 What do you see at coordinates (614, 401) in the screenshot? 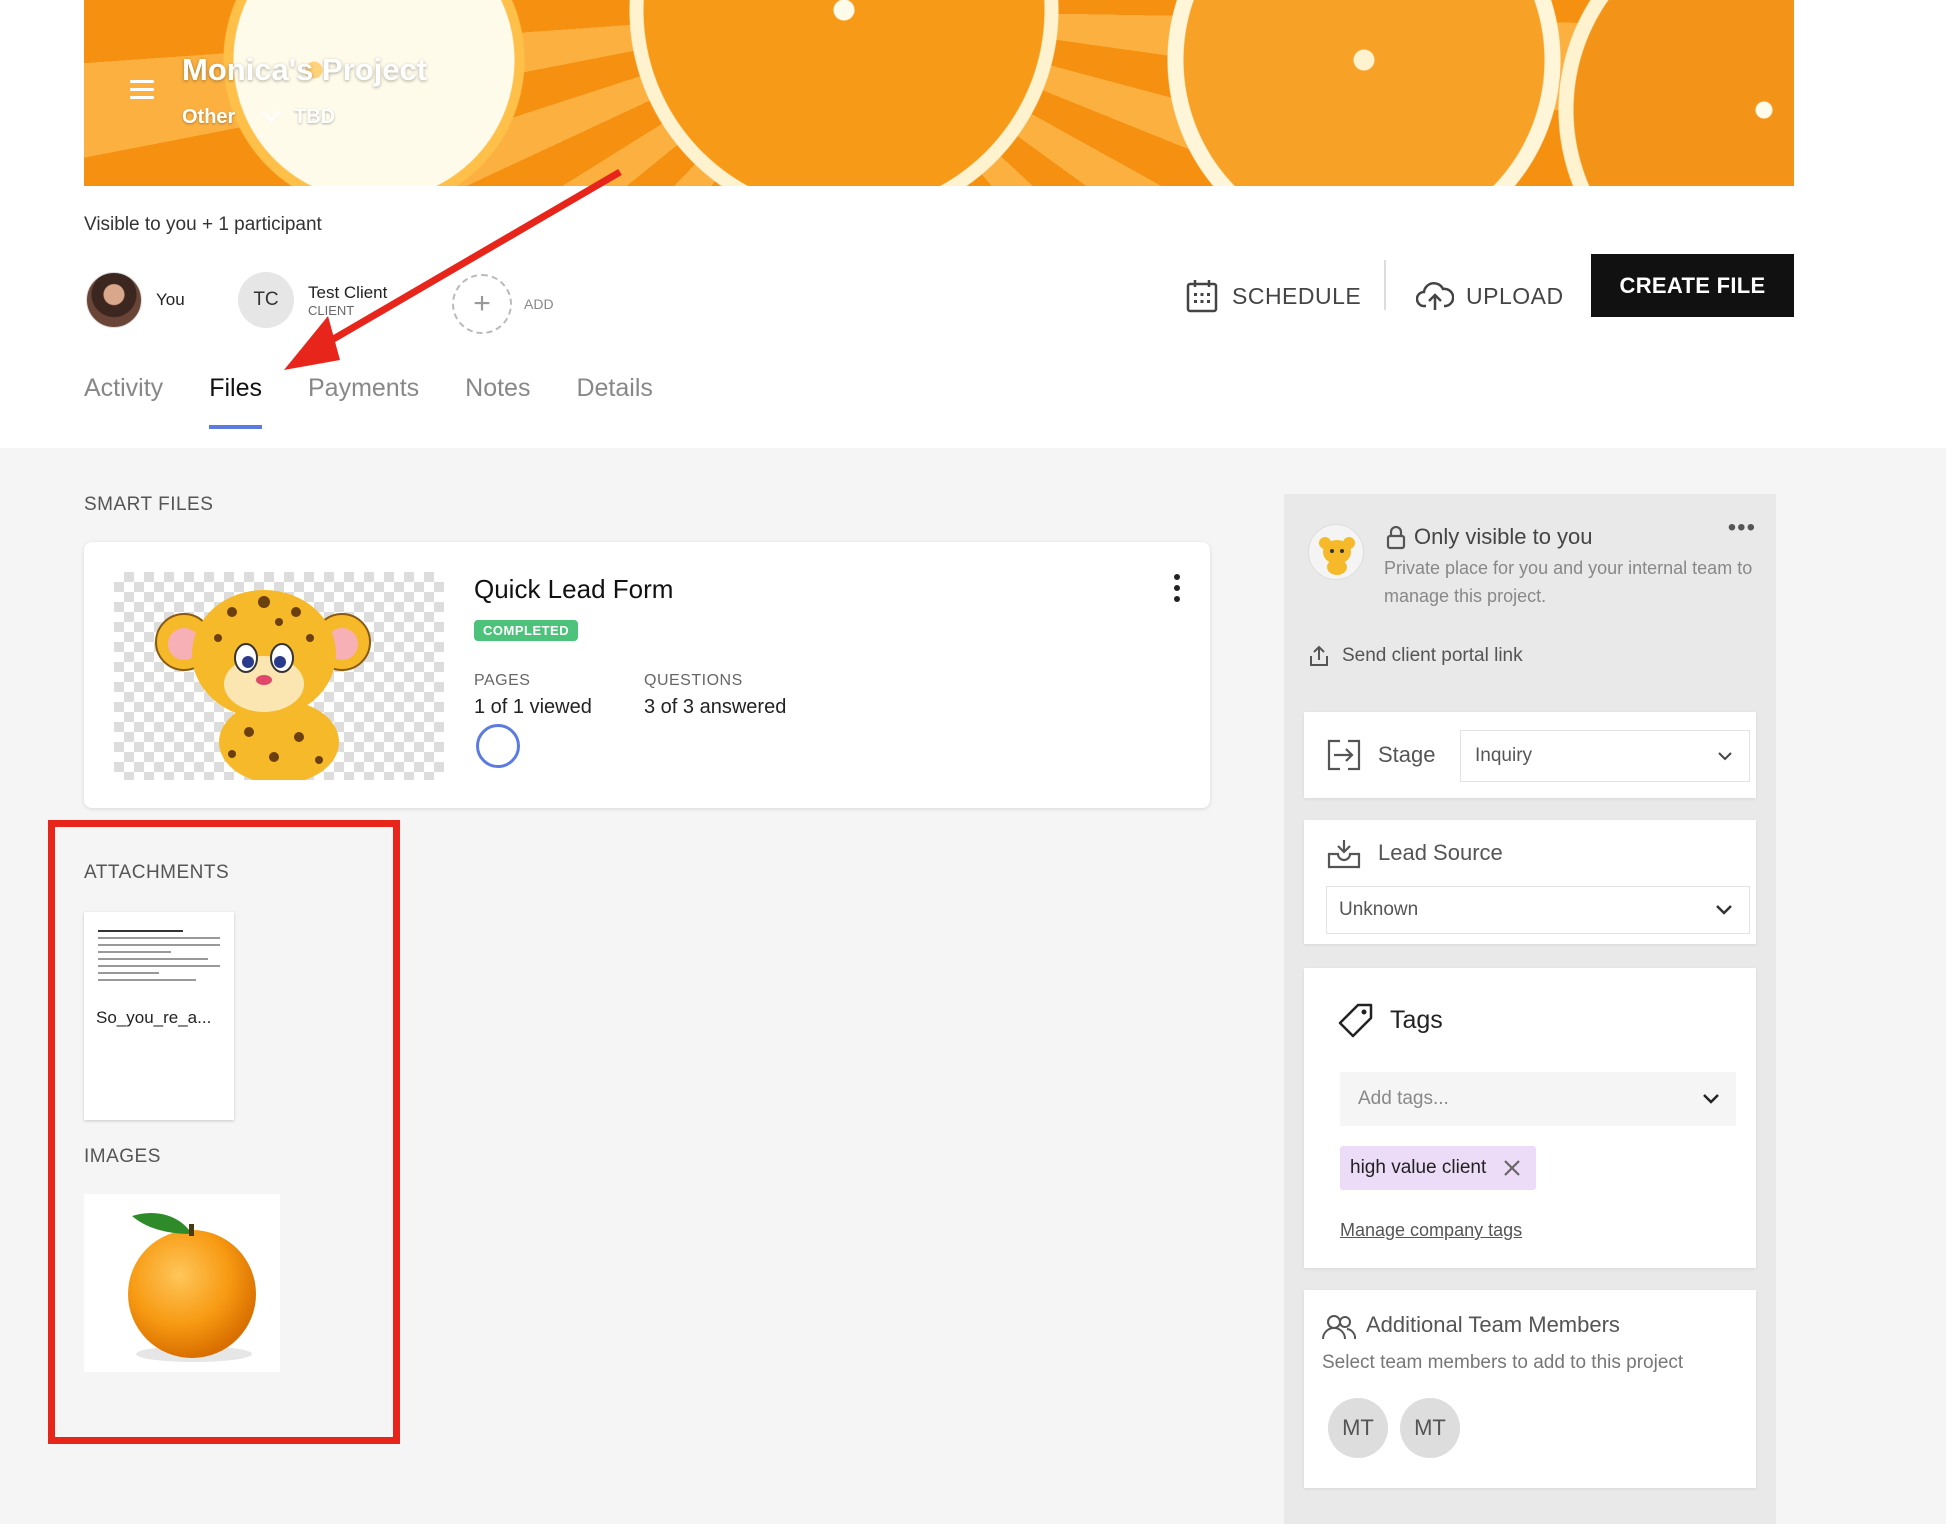
I see `tab-details: Details` at bounding box center [614, 401].